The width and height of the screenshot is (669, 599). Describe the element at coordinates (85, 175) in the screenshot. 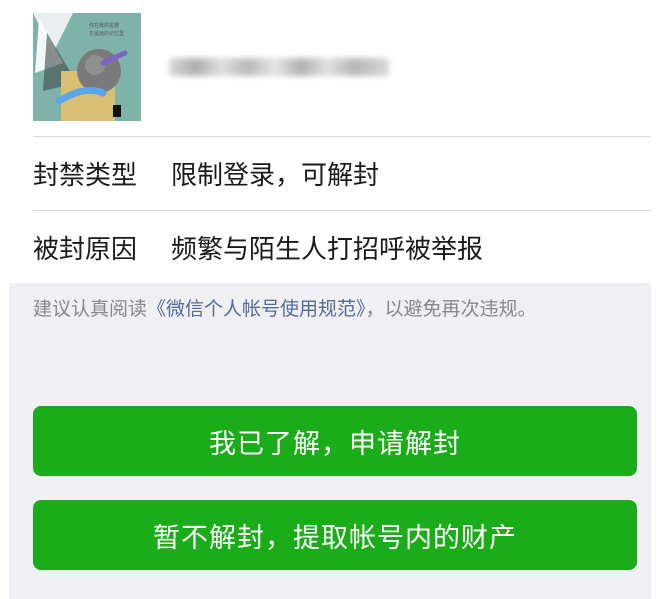

I see `ban-type-label: 封禁类型` at that location.